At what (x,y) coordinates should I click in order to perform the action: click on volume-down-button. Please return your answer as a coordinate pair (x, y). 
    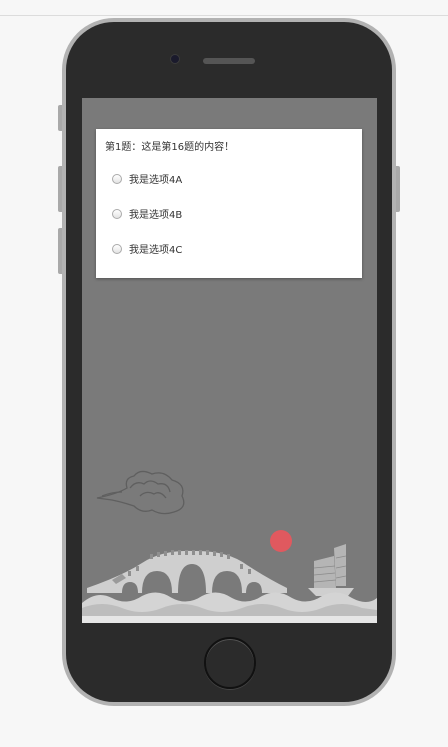
    Looking at the image, I should click on (60, 251).